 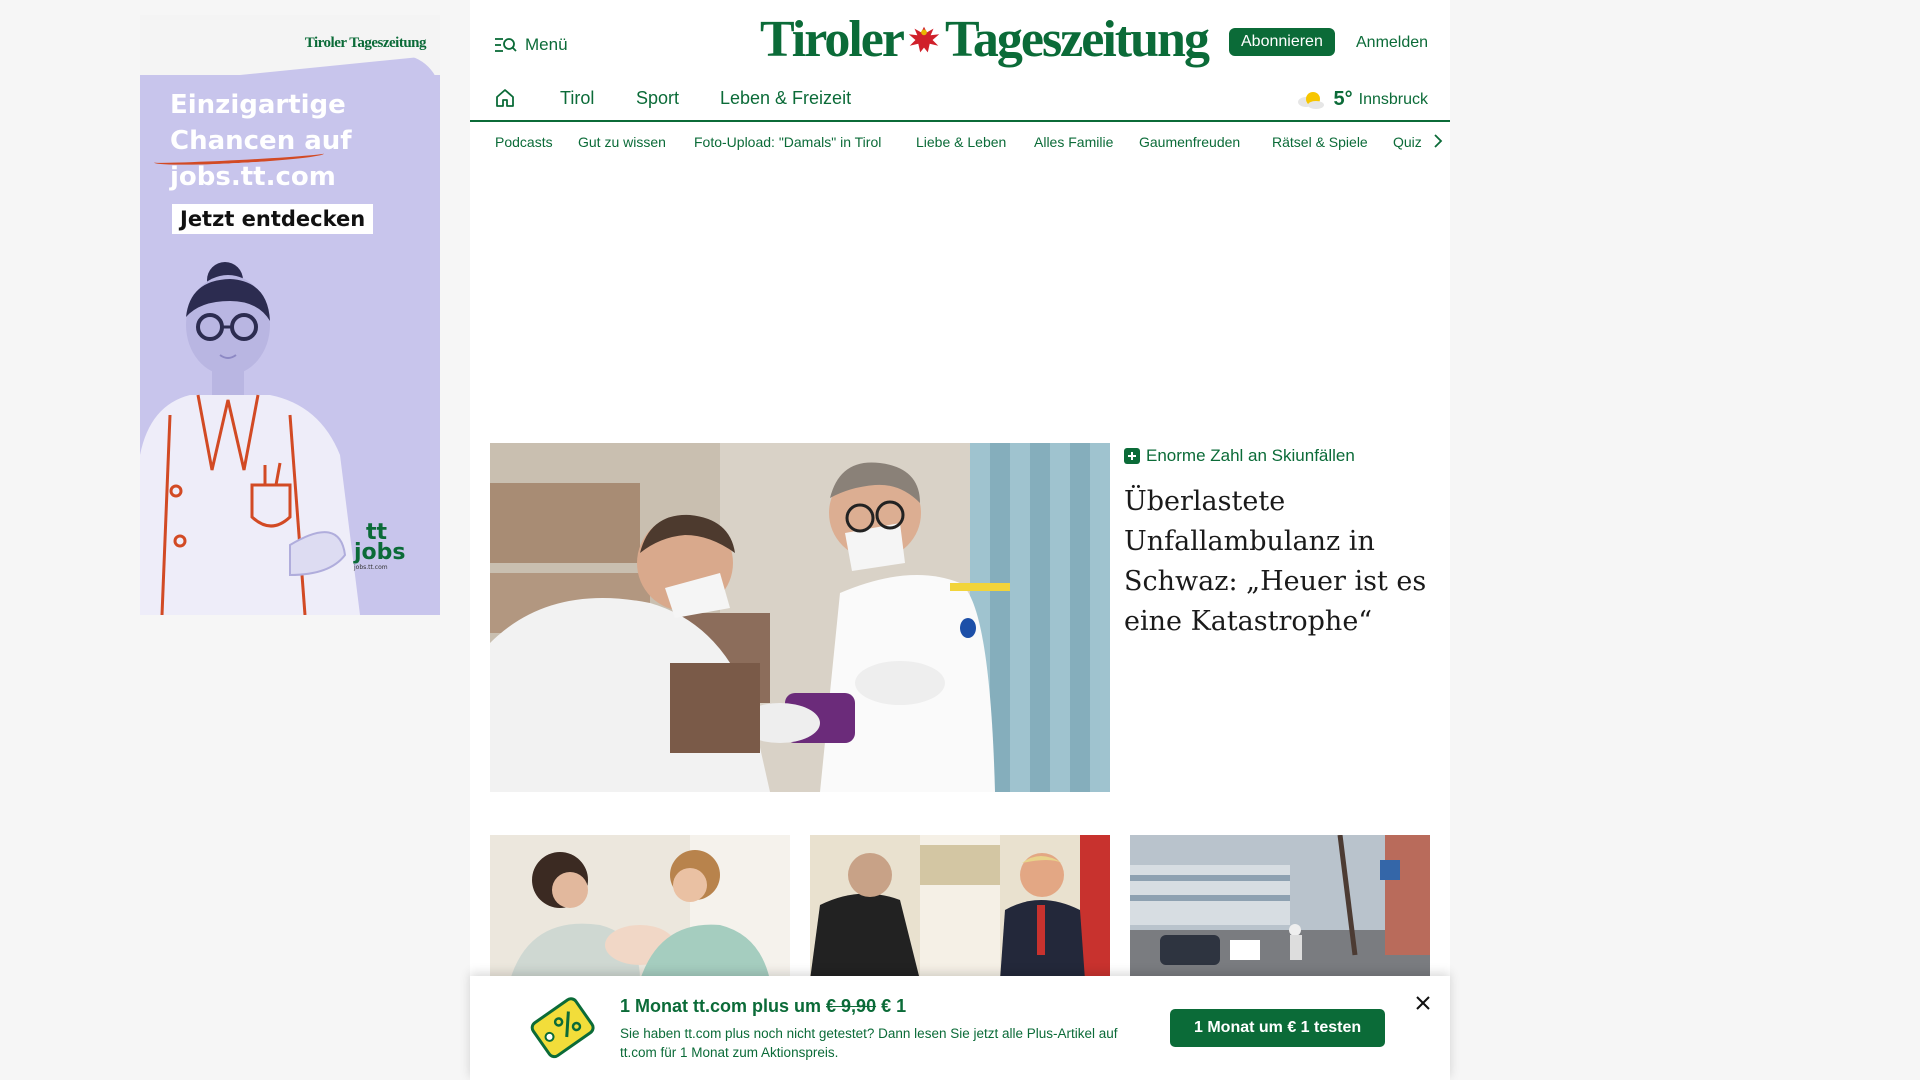 What do you see at coordinates (1250, 455) in the screenshot?
I see `hero-kicker-text: Enorme Zahl an Skiunfällen` at bounding box center [1250, 455].